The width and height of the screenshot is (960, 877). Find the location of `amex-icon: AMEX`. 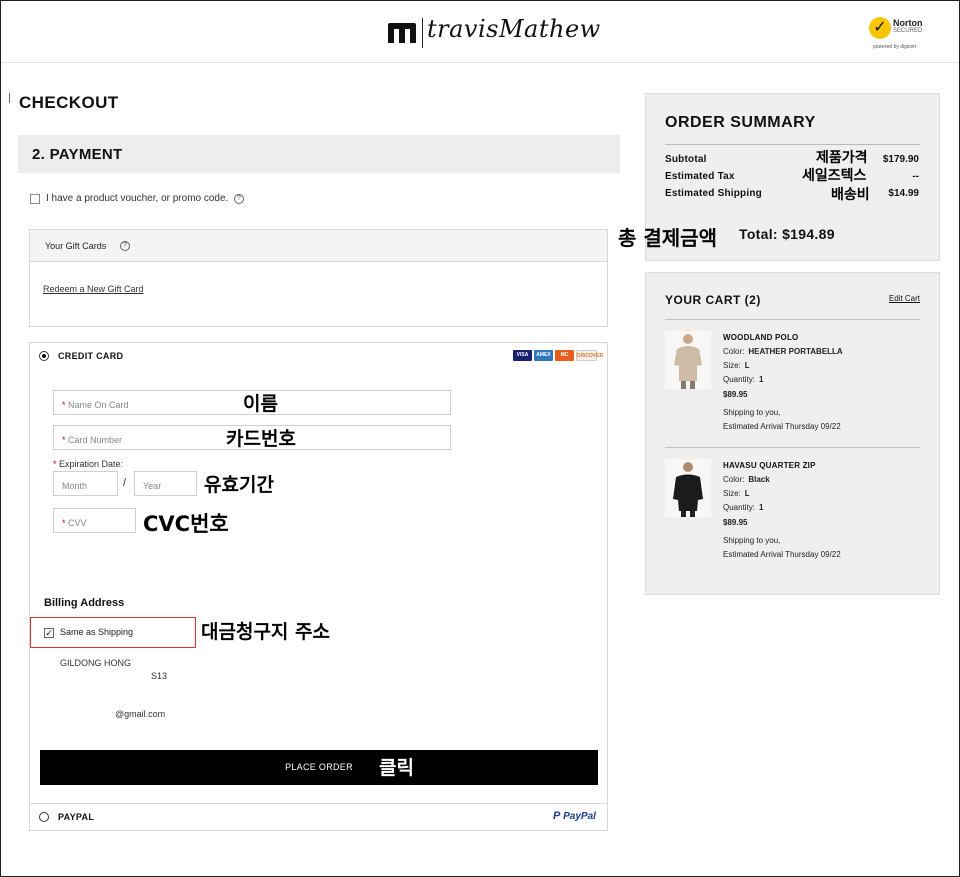

amex-icon: AMEX is located at coordinates (543, 355).